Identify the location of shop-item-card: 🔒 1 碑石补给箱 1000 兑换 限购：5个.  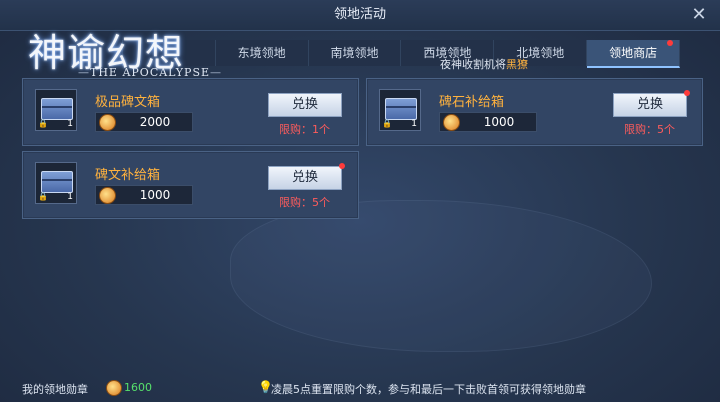
(534, 112).